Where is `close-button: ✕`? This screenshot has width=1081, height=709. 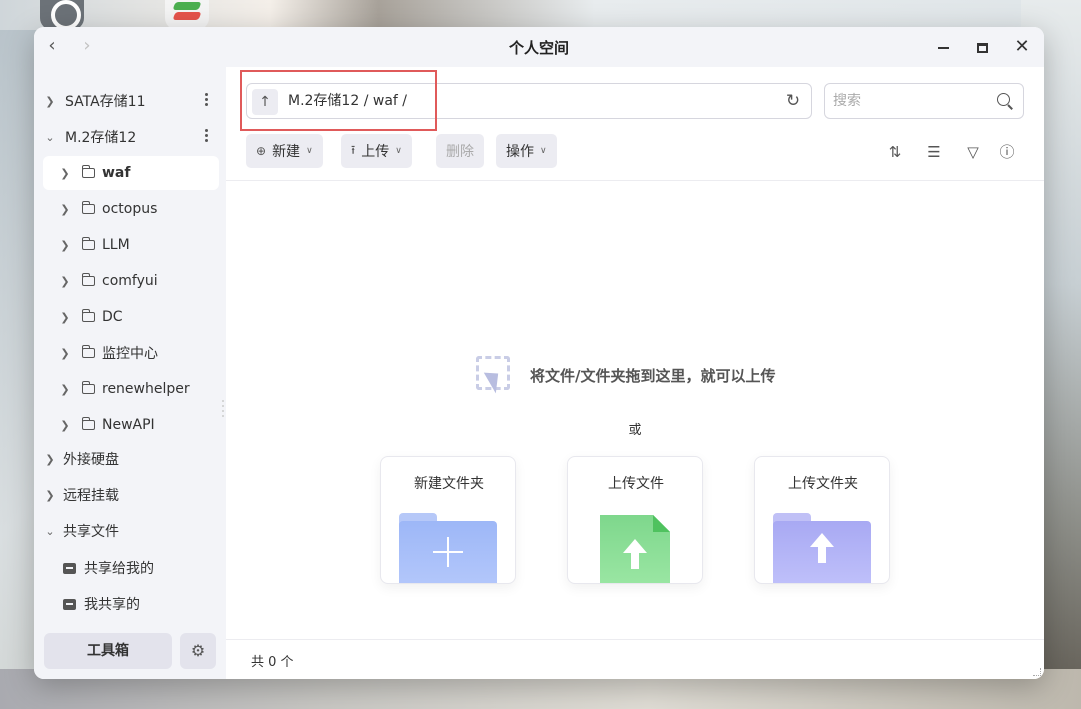
close-button: ✕ is located at coordinates (1022, 47).